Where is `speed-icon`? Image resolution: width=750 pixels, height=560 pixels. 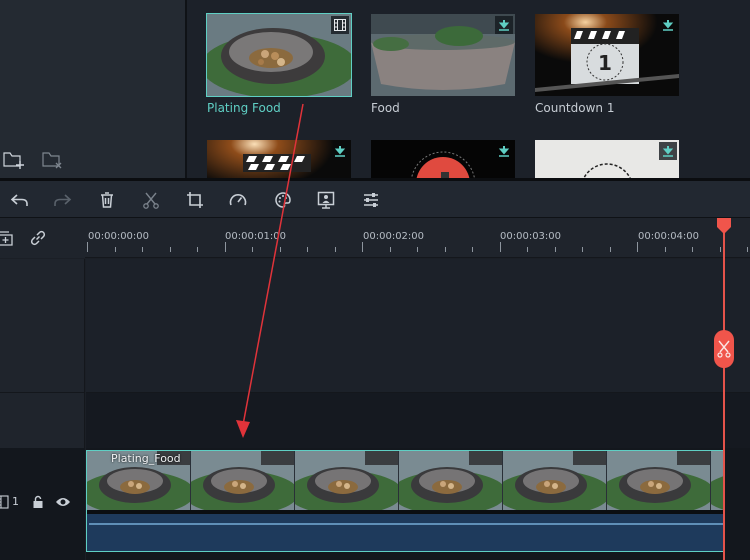 speed-icon is located at coordinates (238, 200).